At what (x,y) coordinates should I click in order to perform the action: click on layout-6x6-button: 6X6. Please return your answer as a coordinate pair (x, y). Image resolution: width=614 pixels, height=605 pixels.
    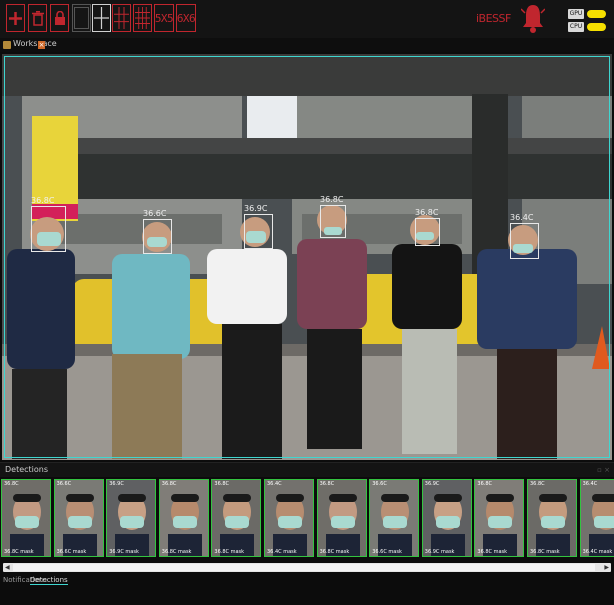
    Looking at the image, I should click on (186, 18).